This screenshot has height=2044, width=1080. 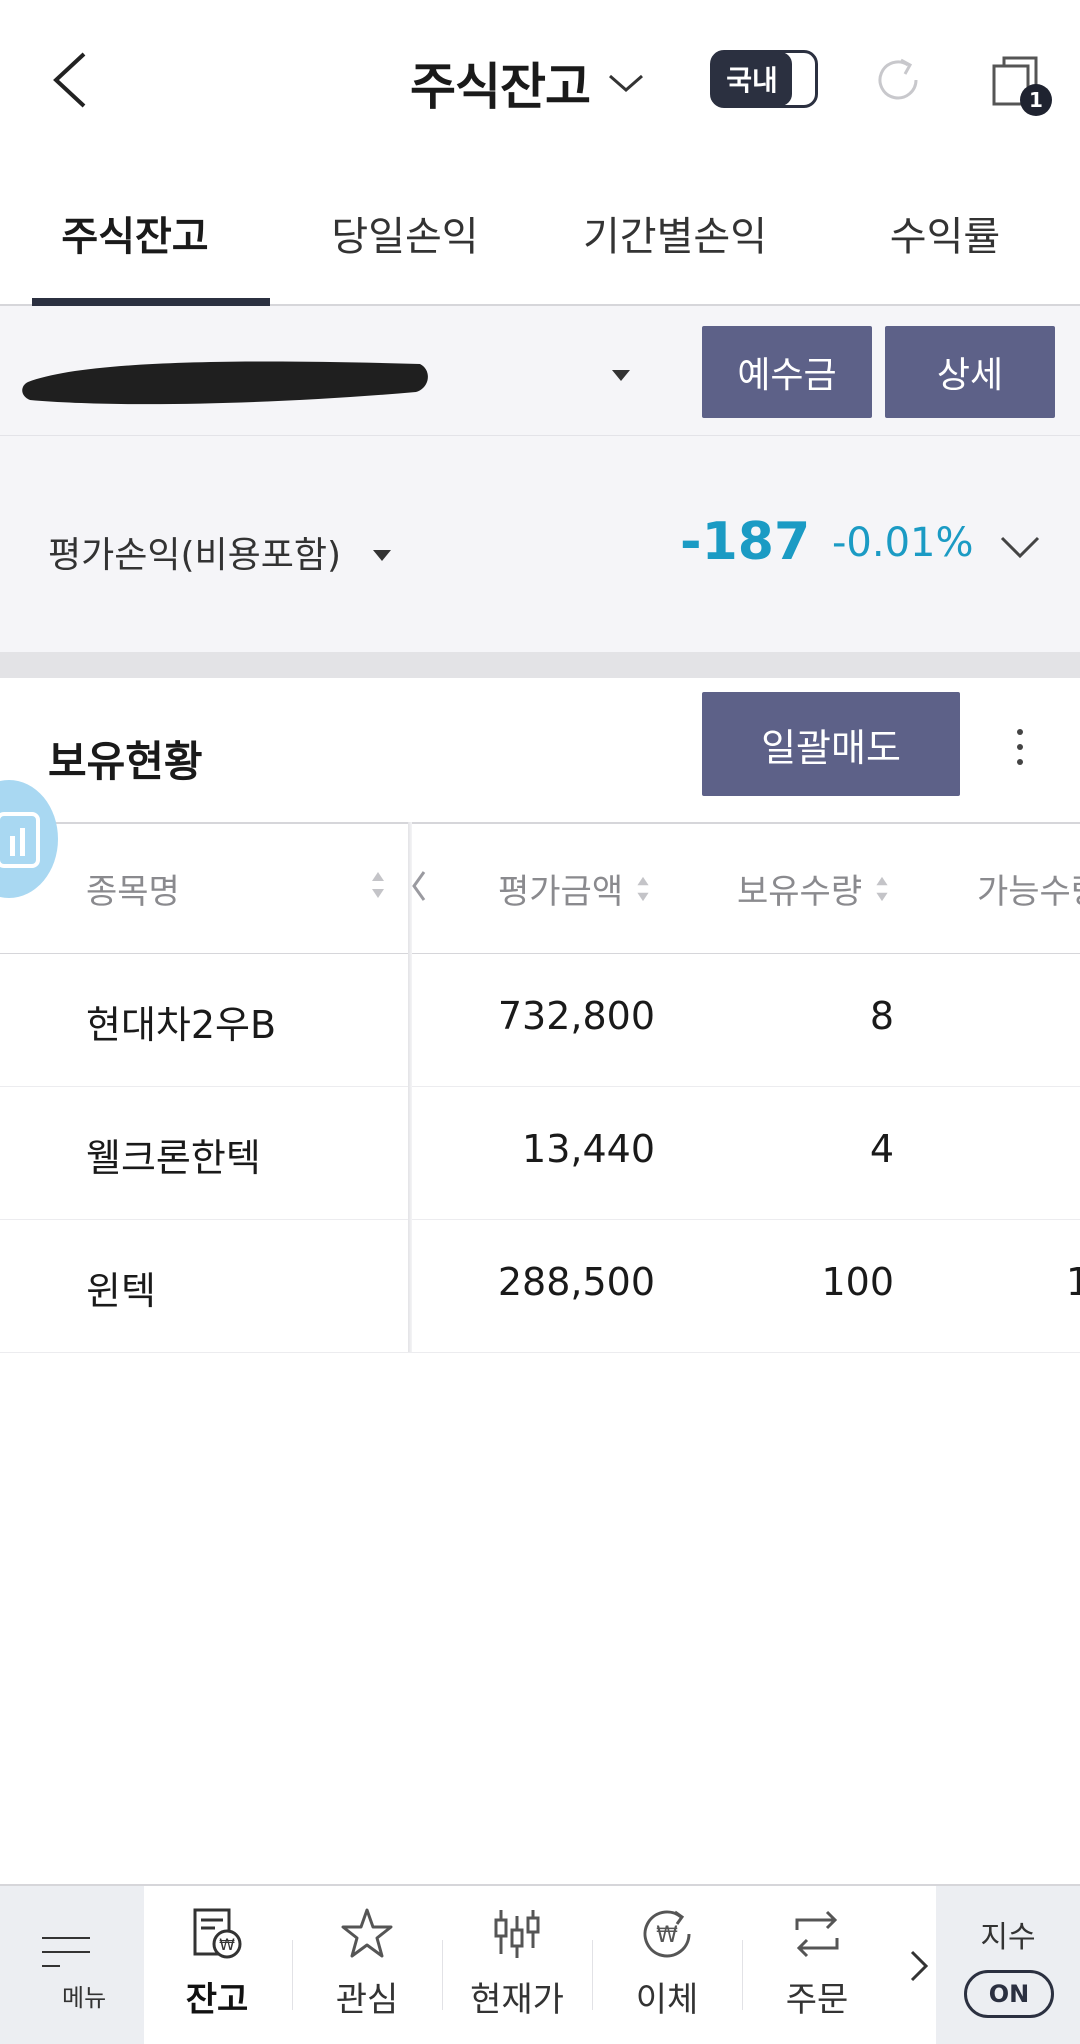 I want to click on chevron-left-icon, so click(x=69, y=80).